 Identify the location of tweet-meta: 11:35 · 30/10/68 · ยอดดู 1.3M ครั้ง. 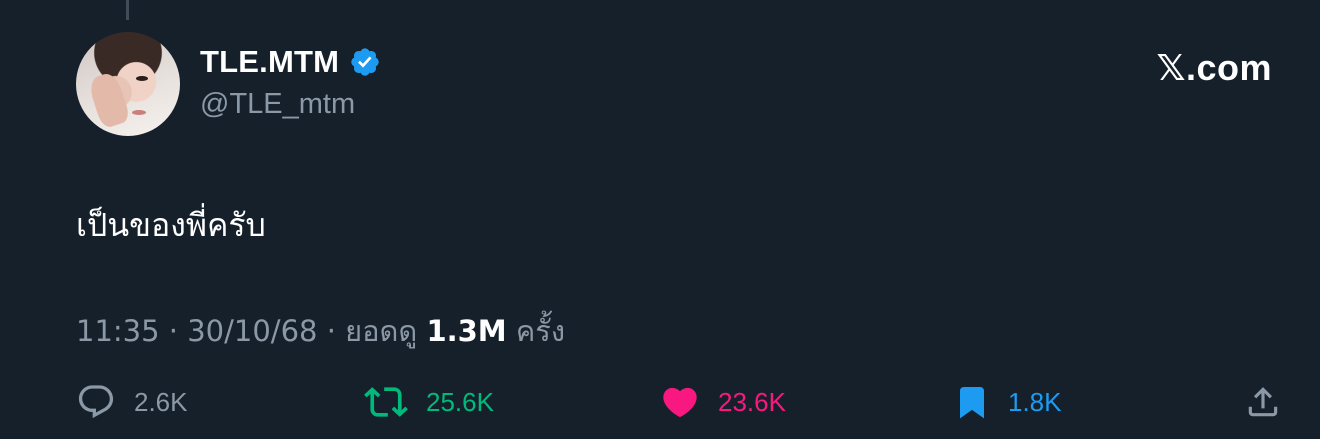
(320, 331).